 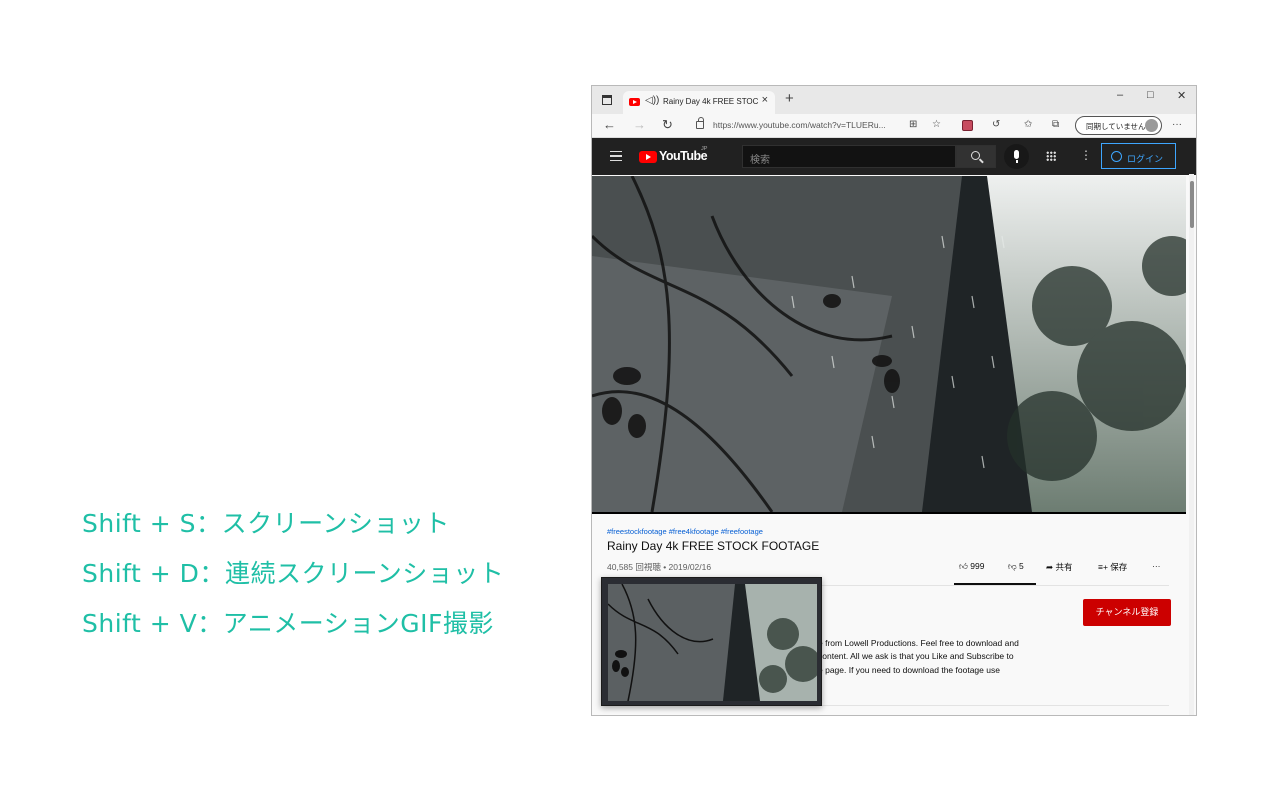 What do you see at coordinates (1116, 156) in the screenshot?
I see `account-icon` at bounding box center [1116, 156].